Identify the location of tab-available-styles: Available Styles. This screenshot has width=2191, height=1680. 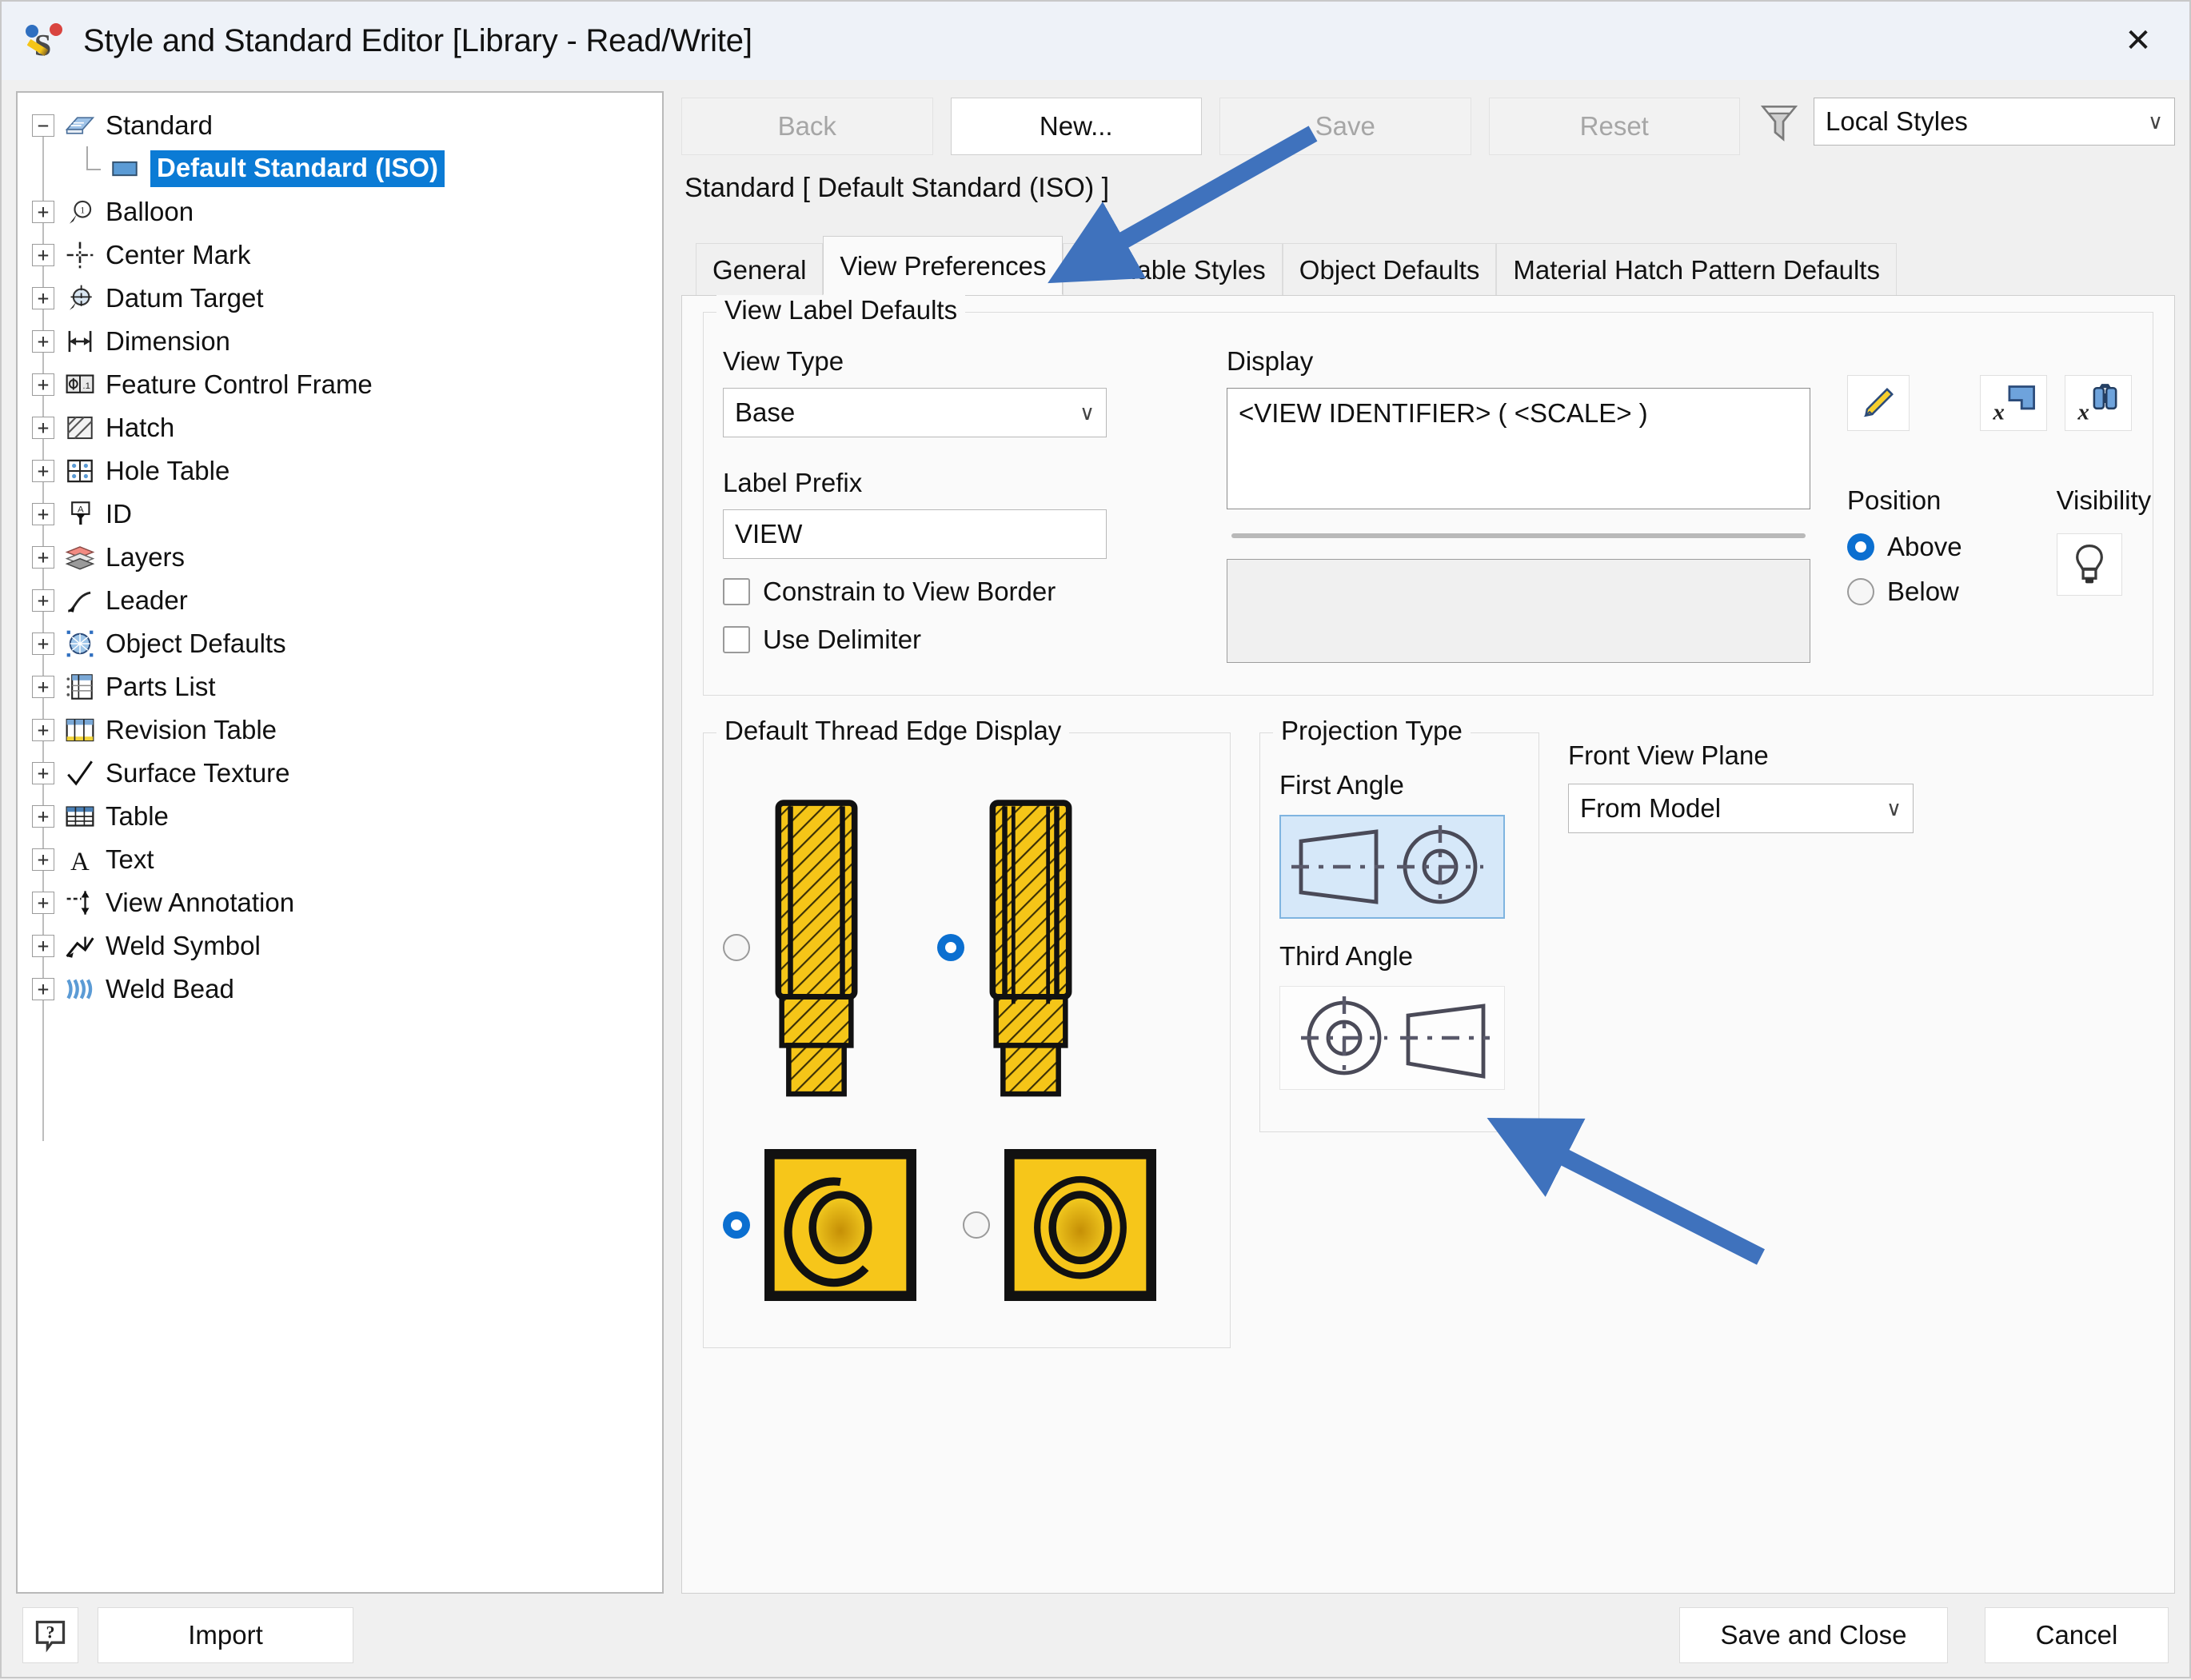
(1172, 270).